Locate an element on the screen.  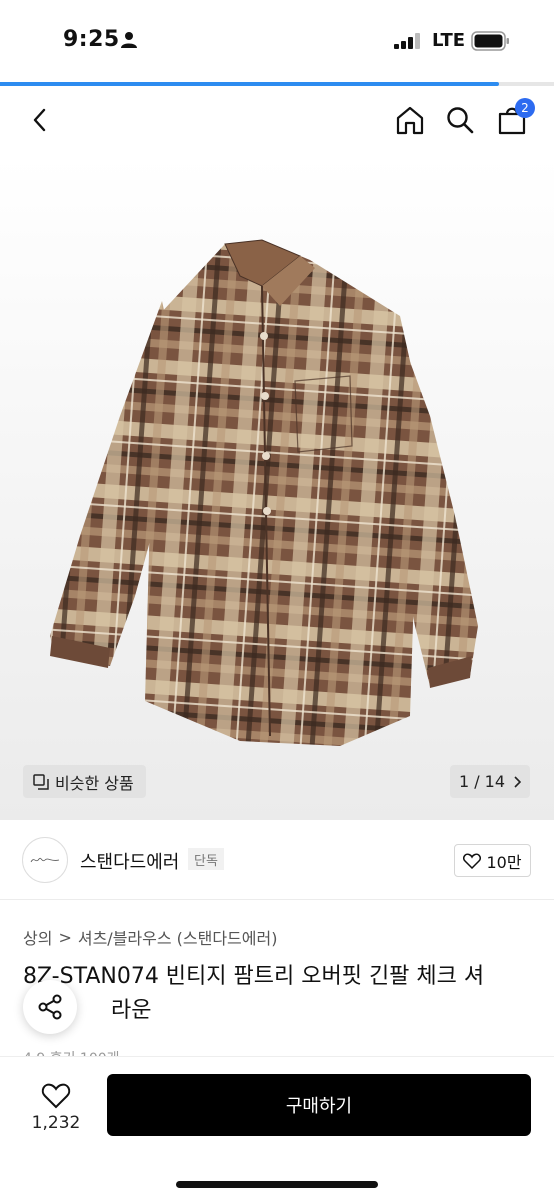
back-button is located at coordinates (40, 120).